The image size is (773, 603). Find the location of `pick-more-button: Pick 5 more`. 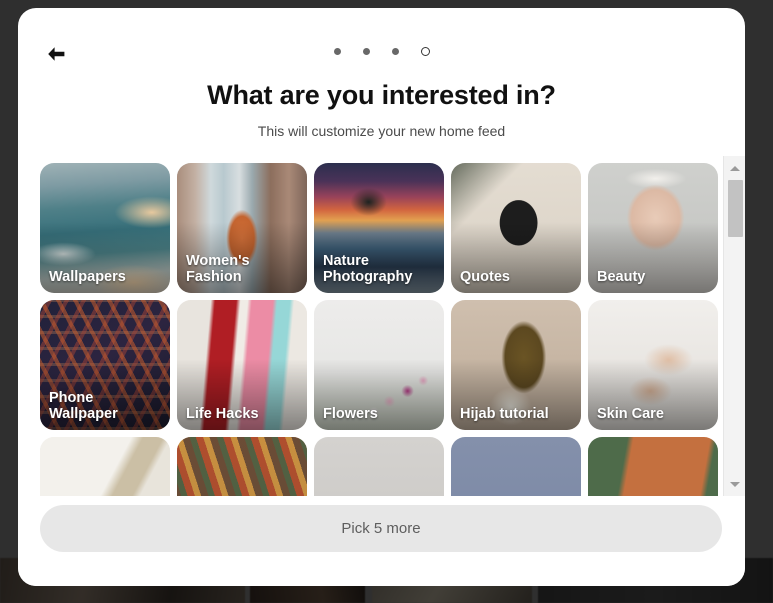

pick-more-button: Pick 5 more is located at coordinates (381, 528).